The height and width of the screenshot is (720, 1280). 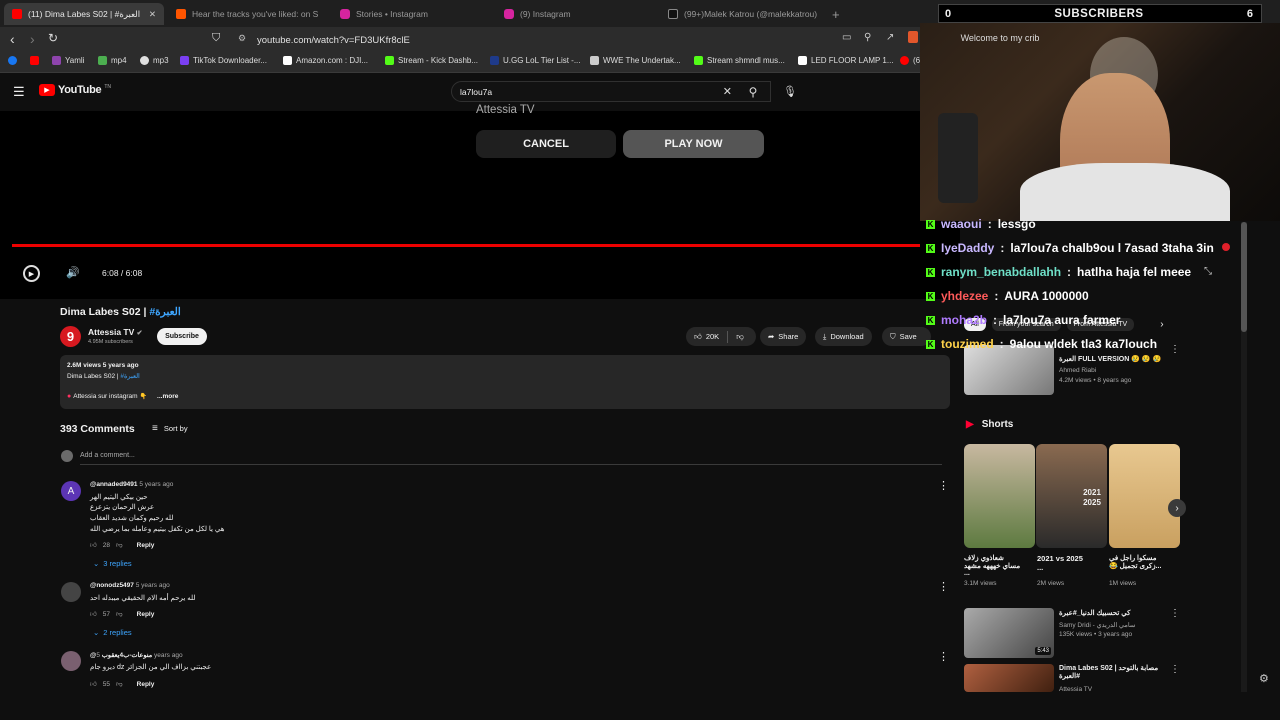 I want to click on volume-icon: 🔊, so click(x=73, y=272).